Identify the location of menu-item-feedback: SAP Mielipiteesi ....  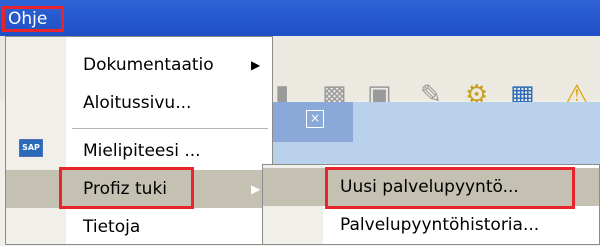
(139, 151).